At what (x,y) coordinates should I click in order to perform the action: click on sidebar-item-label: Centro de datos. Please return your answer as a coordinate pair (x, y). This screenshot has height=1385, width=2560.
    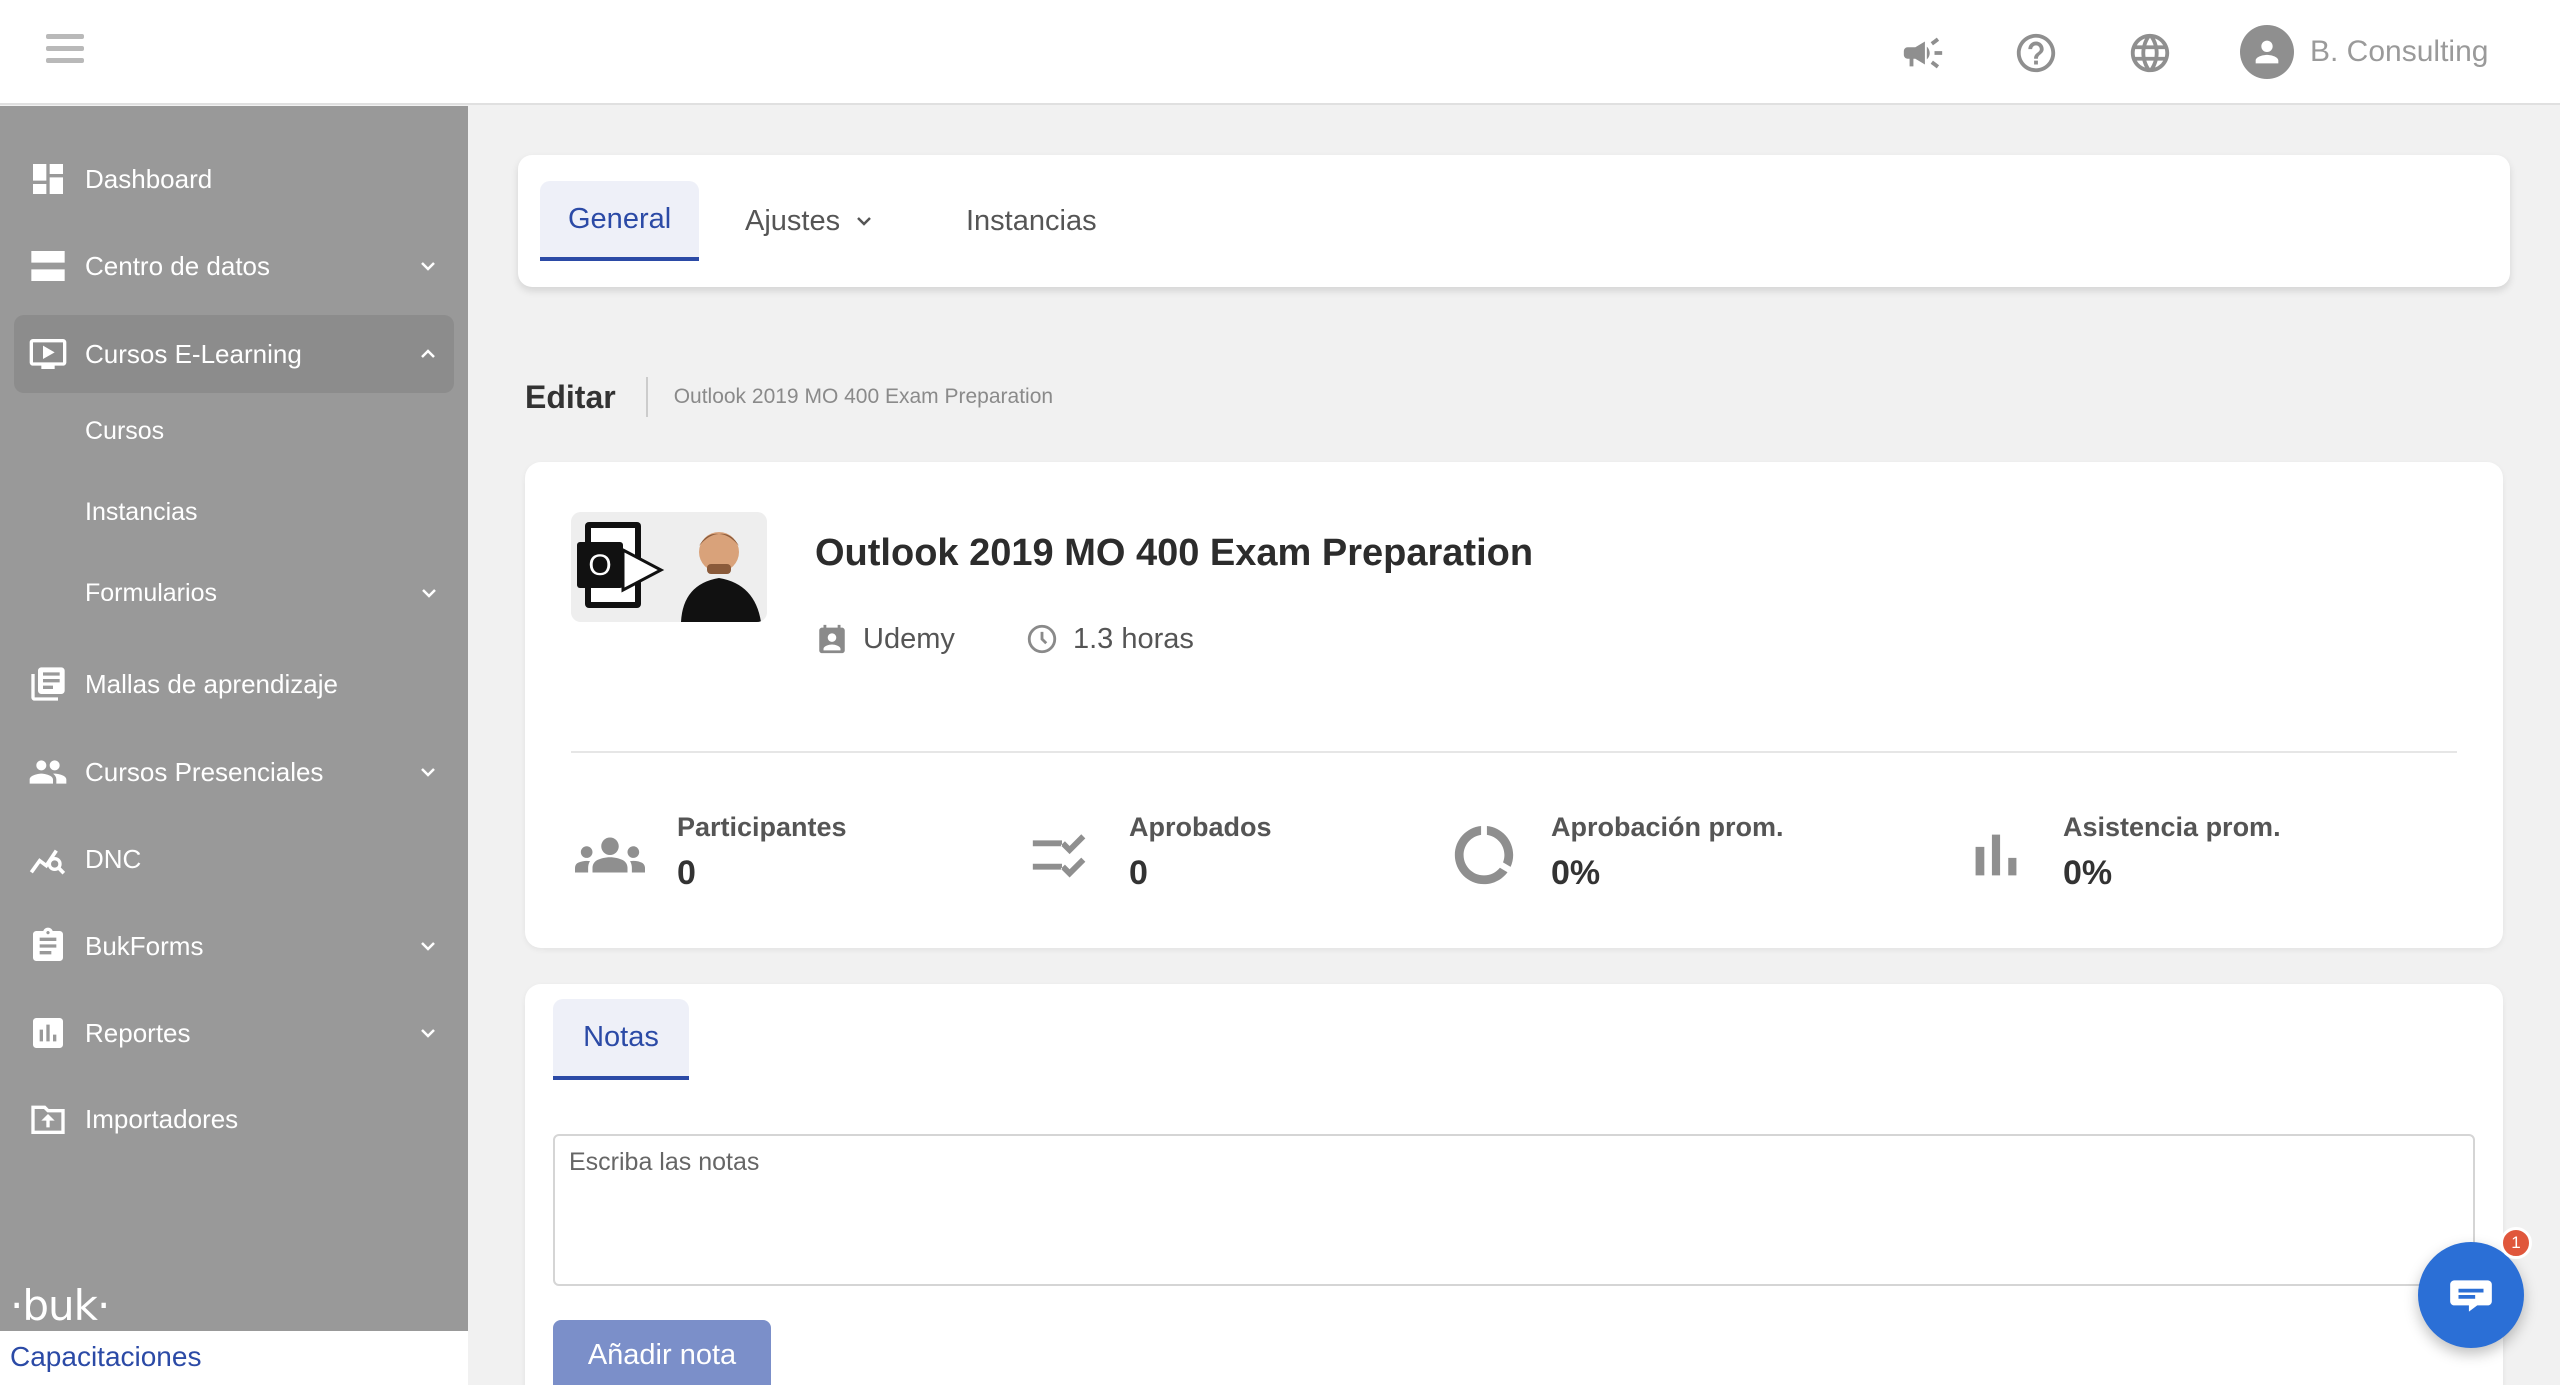
    Looking at the image, I should click on (178, 265).